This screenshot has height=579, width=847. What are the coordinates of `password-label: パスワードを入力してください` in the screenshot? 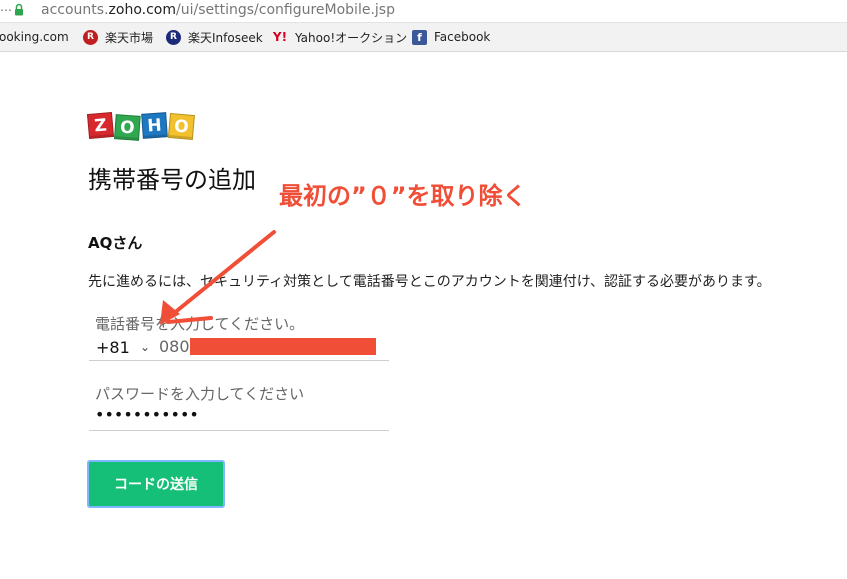 It's located at (200, 394).